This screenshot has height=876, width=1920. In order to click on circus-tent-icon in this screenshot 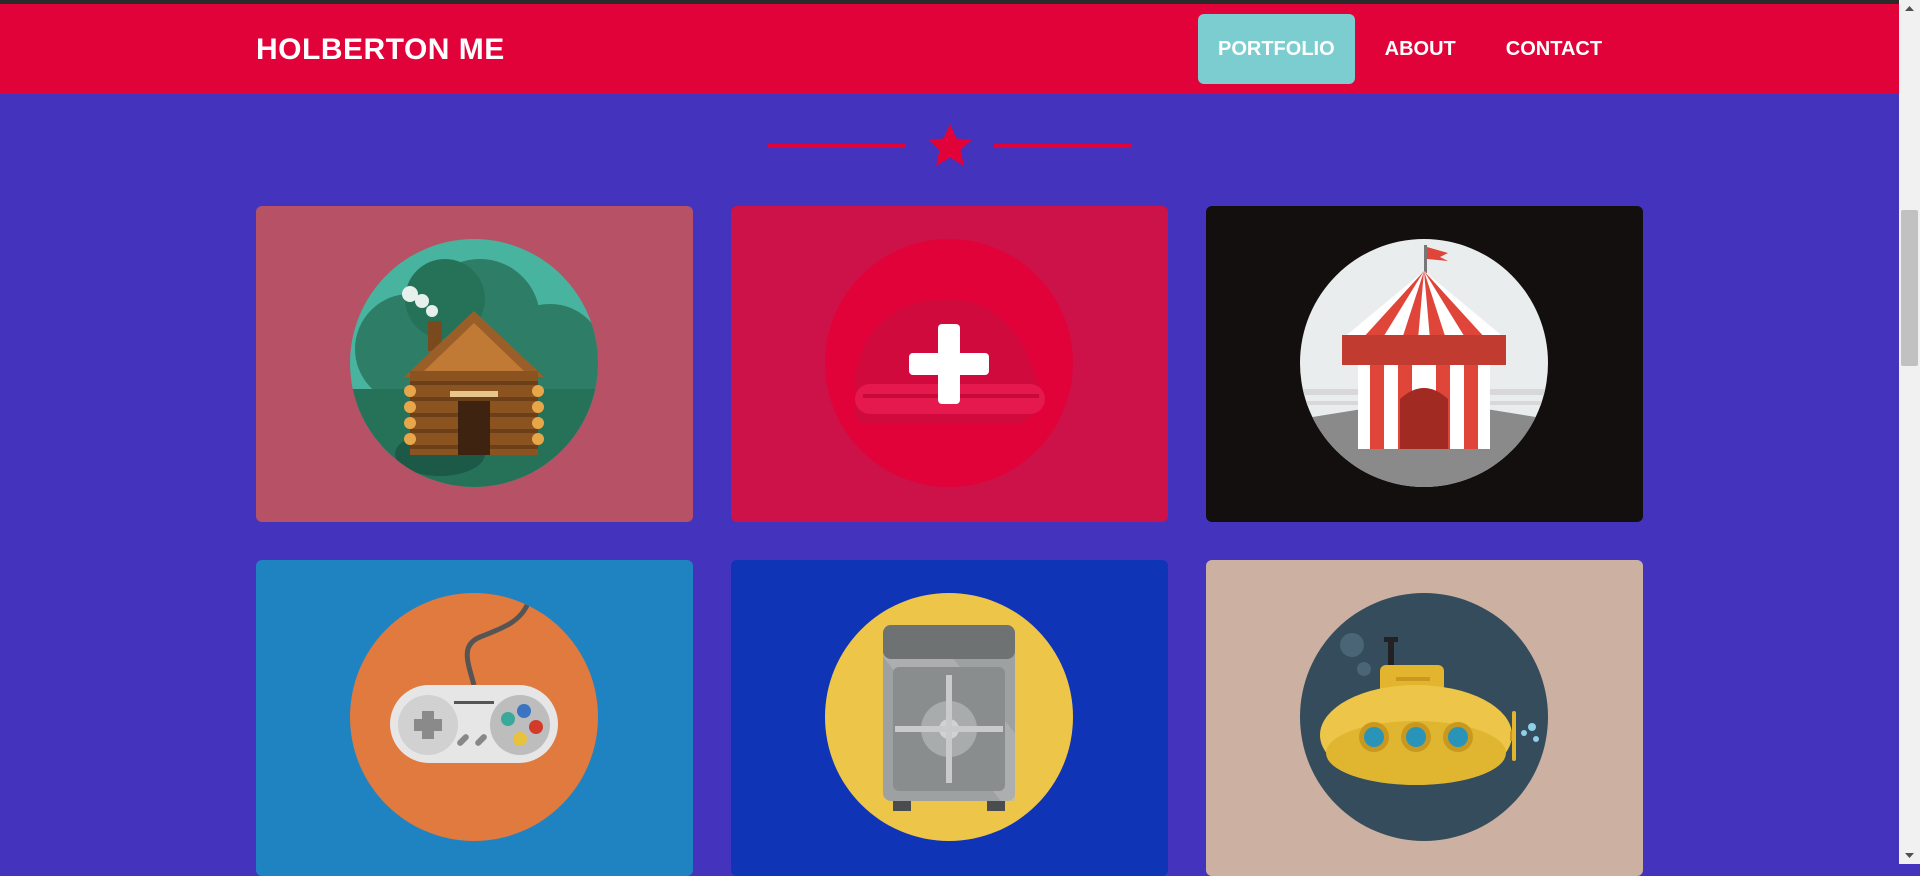, I will do `click(1424, 363)`.